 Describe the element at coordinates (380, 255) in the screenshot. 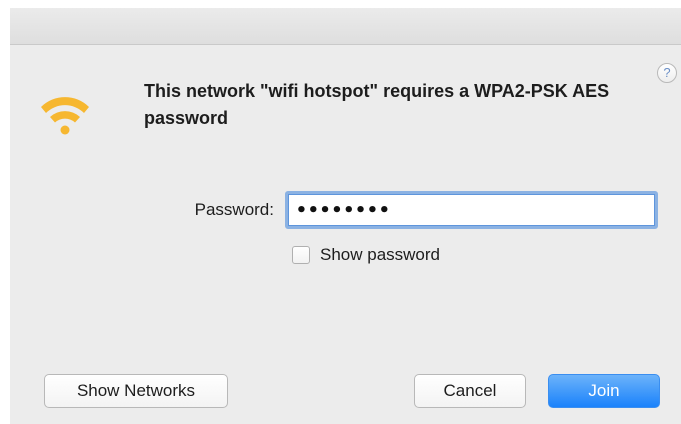

I see `show-password-label: Show password` at that location.